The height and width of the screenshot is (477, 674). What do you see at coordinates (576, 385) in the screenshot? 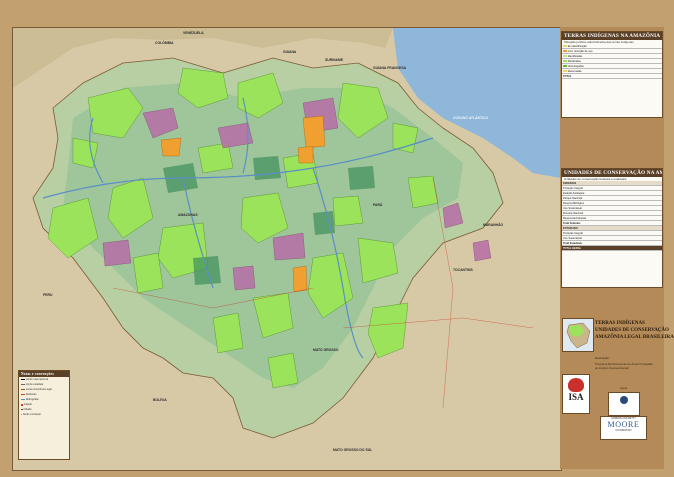
I see `isa-logo-icon` at bounding box center [576, 385].